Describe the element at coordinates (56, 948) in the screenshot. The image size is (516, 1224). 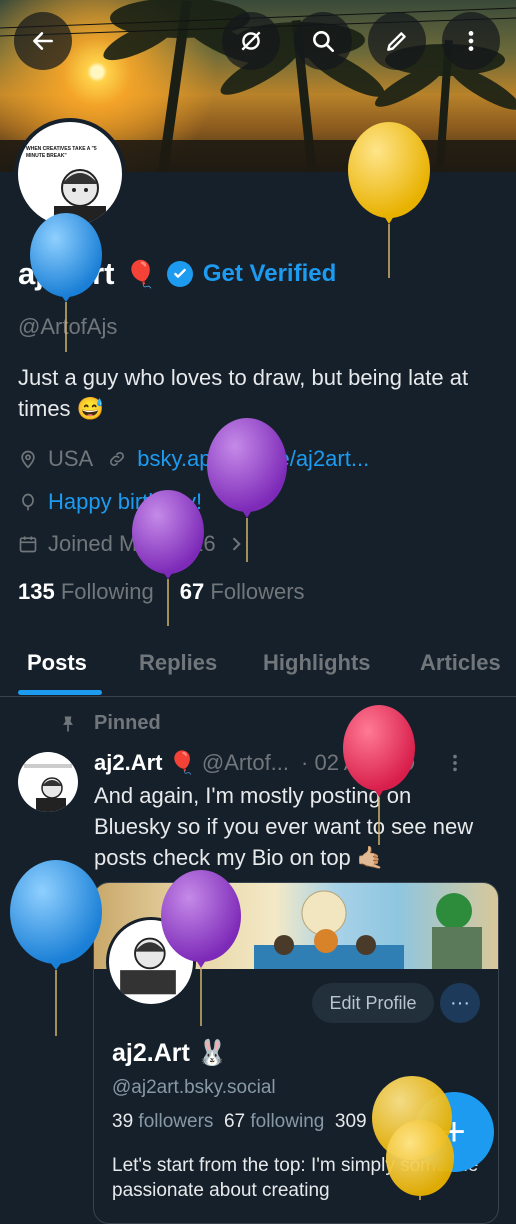
I see `balloon-blue-bottom` at that location.